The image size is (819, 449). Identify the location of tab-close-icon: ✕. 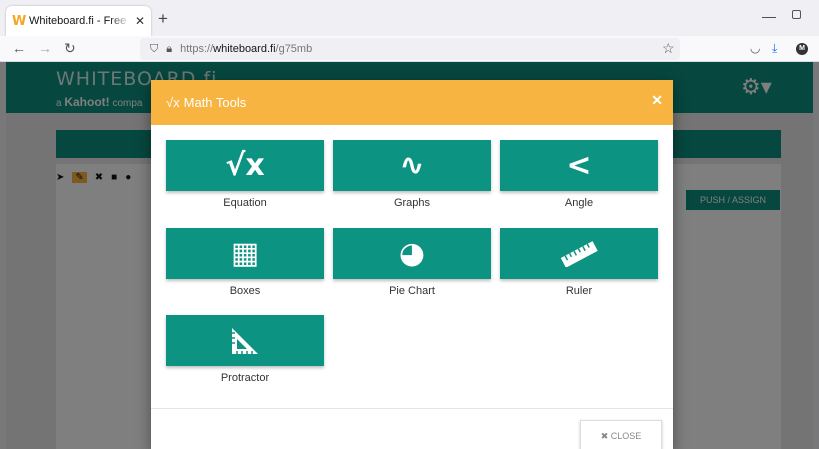
(140, 21).